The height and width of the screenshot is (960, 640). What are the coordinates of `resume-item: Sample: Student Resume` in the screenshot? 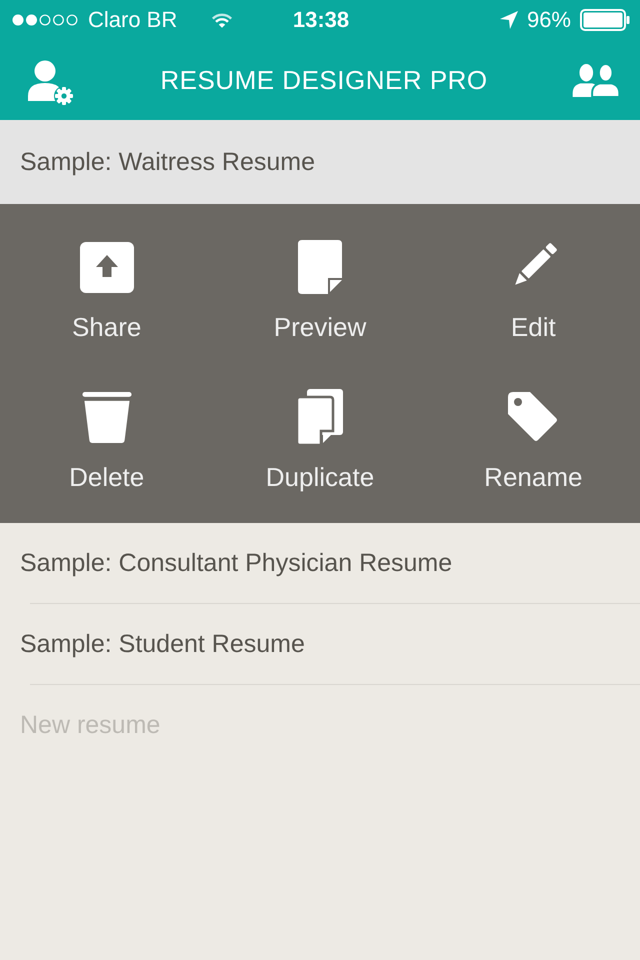 It's located at (320, 644).